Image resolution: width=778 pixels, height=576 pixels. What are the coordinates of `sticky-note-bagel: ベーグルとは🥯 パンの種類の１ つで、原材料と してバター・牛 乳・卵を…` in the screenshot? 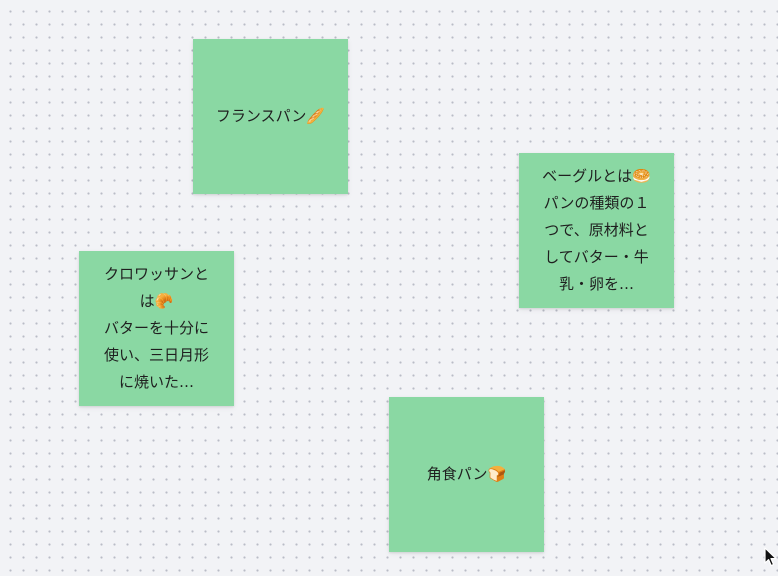 It's located at (596, 230).